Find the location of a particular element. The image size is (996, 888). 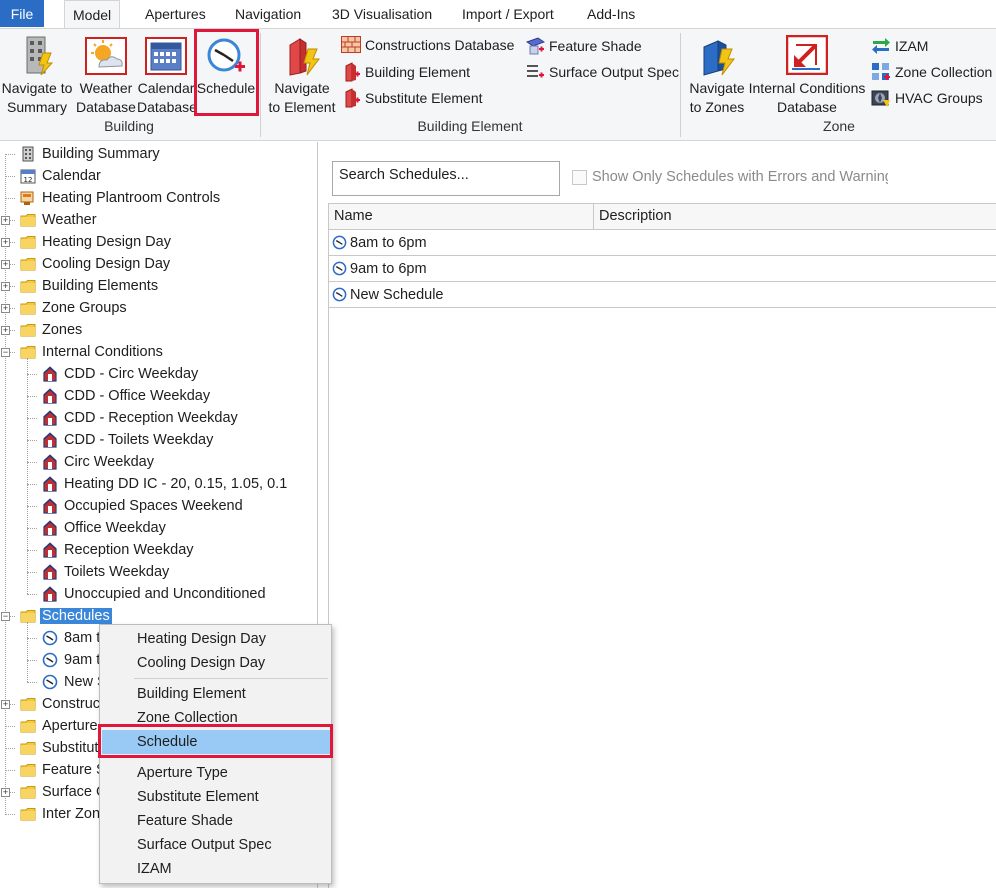

navigate-zones-icon is located at coordinates (719, 58).